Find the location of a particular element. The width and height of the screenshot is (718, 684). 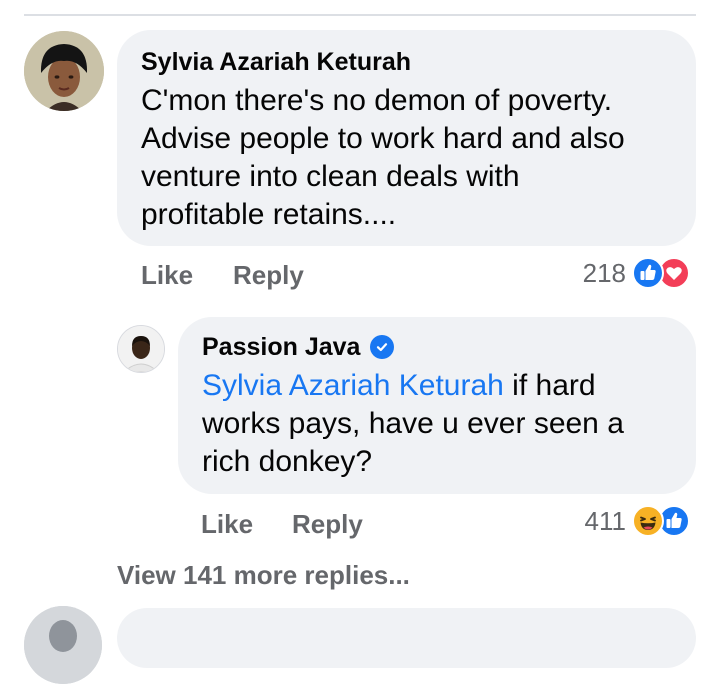

comment-bubble is located at coordinates (406, 638).